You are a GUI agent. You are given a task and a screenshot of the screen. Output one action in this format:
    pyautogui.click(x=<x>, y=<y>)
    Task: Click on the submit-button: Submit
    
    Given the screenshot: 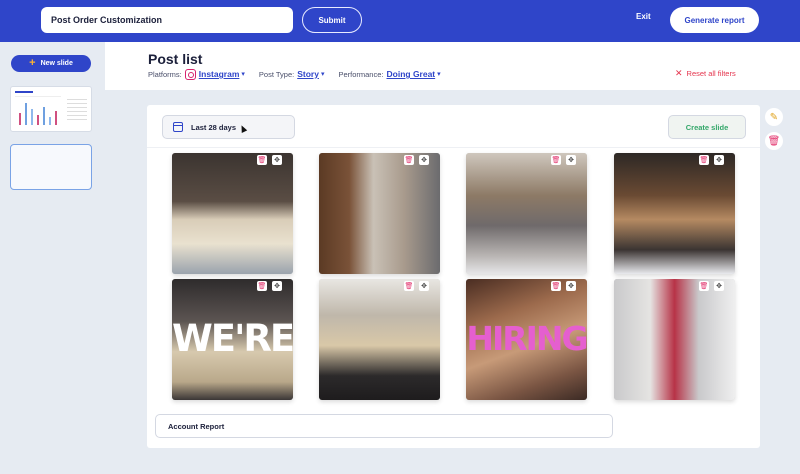 What is the action you would take?
    pyautogui.click(x=332, y=20)
    